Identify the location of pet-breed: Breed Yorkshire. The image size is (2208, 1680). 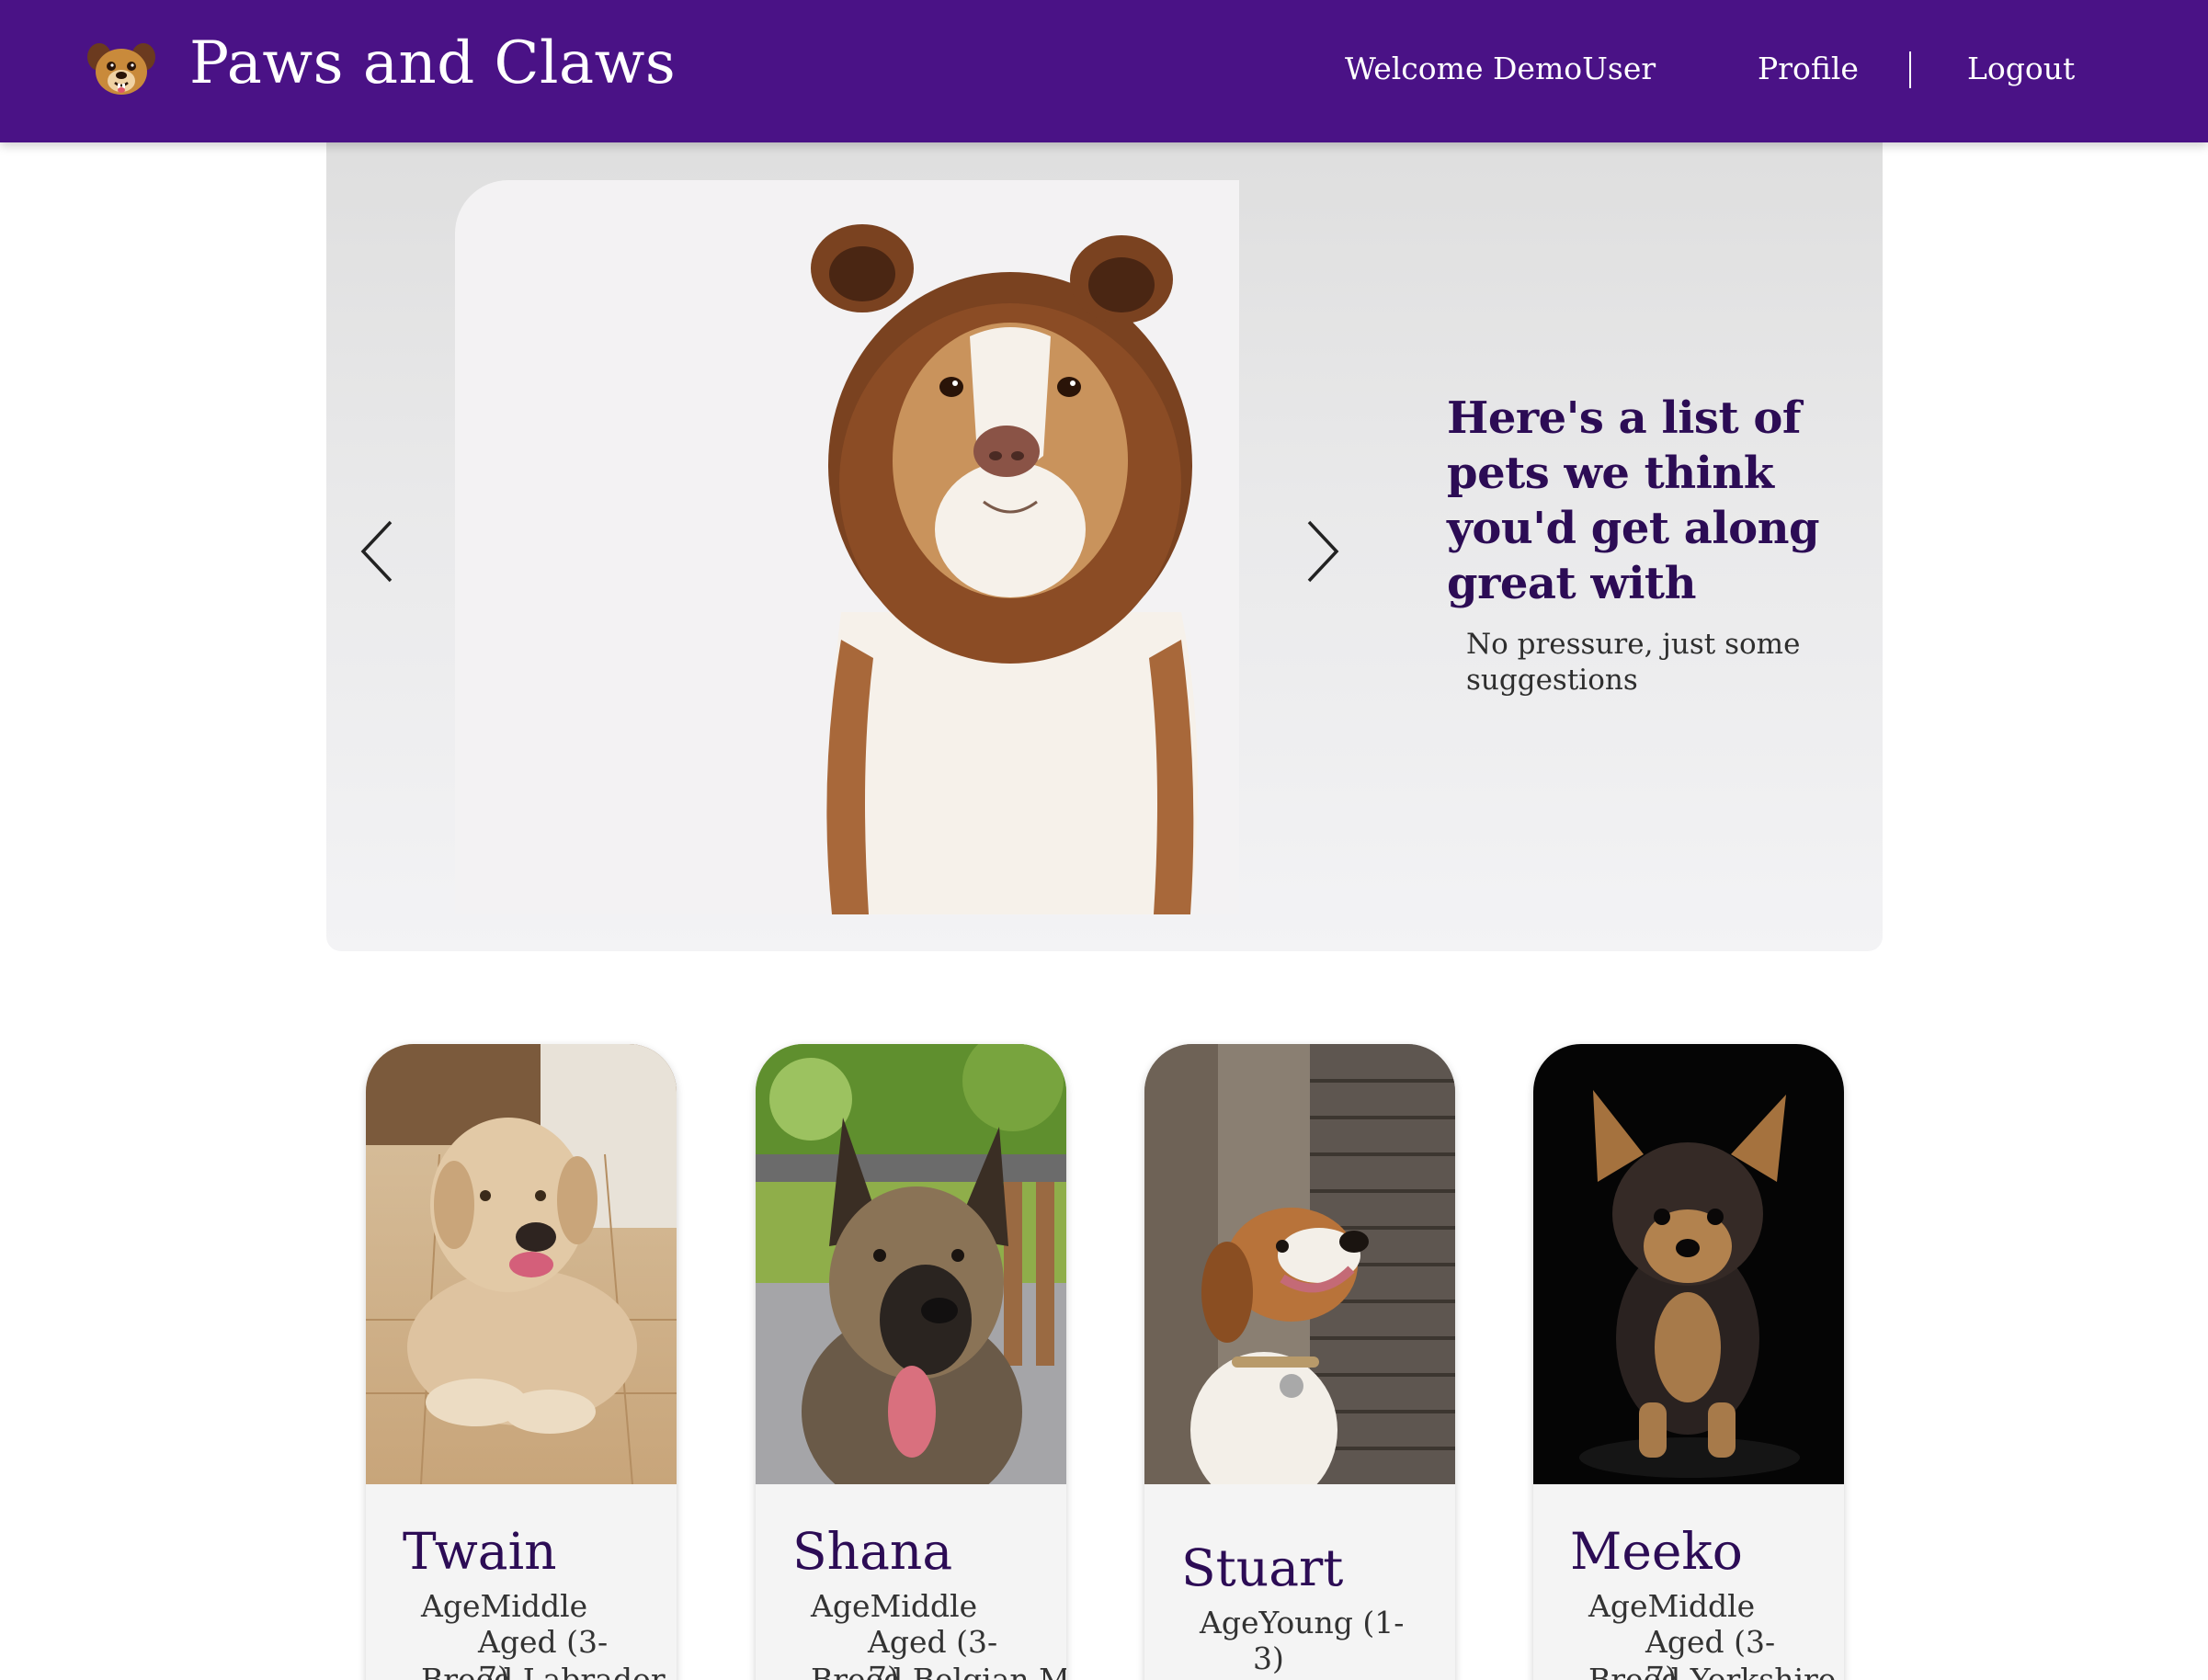
(1712, 1671).